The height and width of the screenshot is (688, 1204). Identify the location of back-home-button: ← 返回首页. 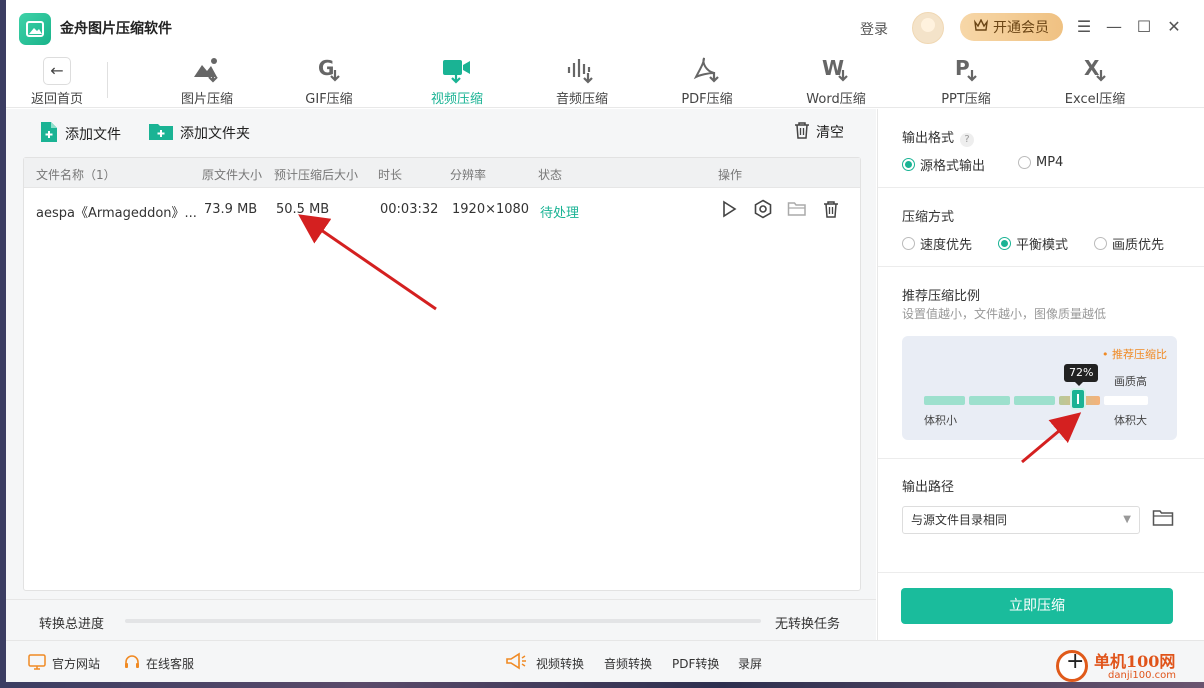
(57, 82).